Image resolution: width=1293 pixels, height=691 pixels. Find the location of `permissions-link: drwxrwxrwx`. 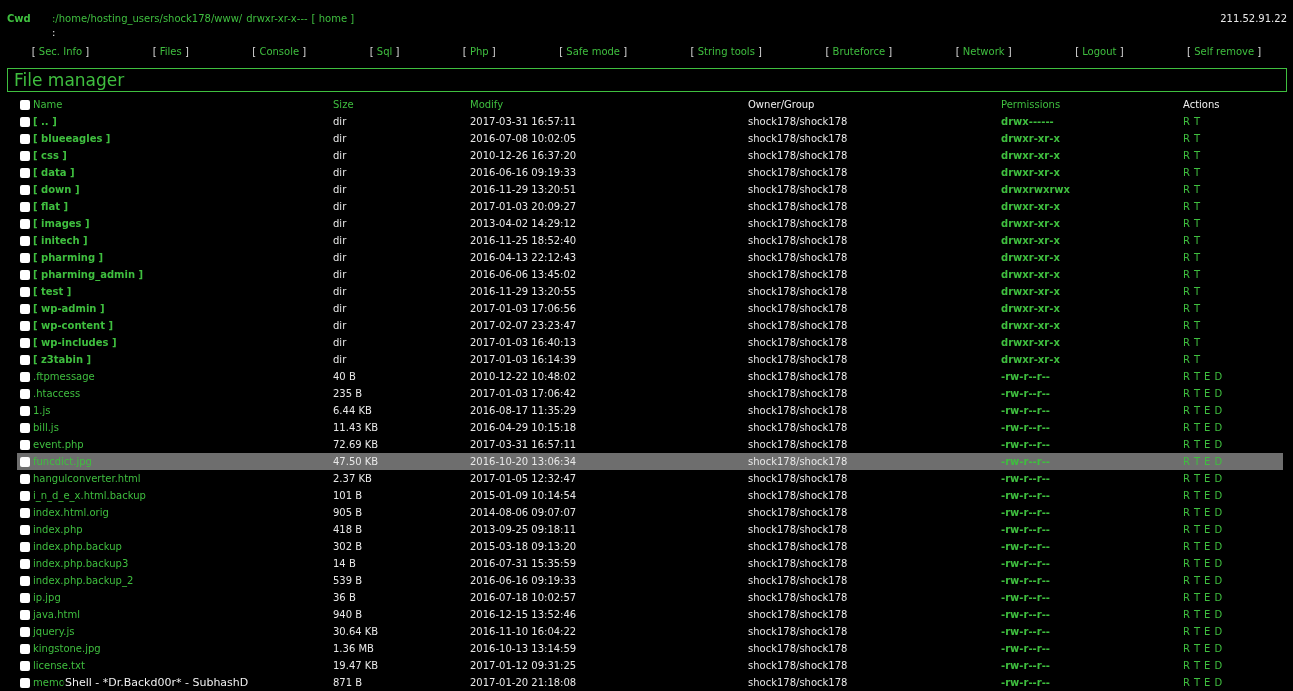

permissions-link: drwxrwxrwx is located at coordinates (1092, 189).